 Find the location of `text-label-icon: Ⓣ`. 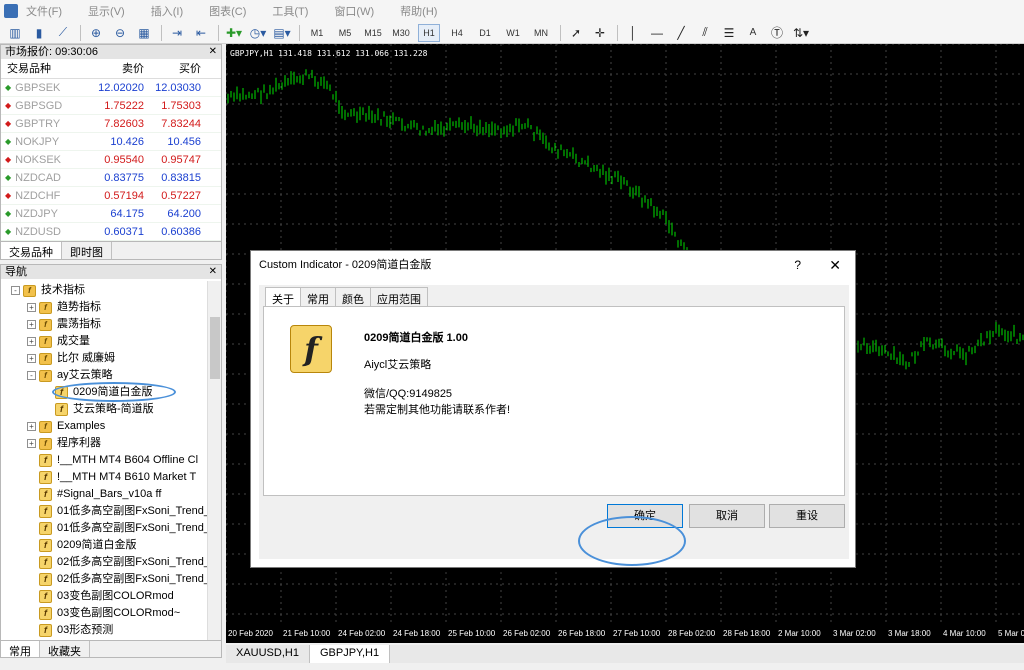

text-label-icon: Ⓣ is located at coordinates (777, 33).